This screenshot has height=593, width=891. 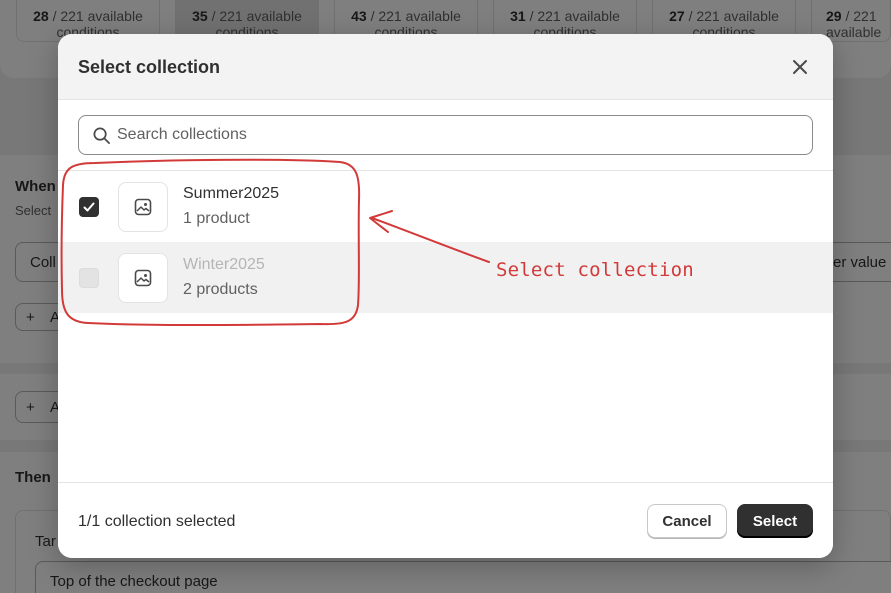 I want to click on collection-product-count: 1 product, so click(x=216, y=218).